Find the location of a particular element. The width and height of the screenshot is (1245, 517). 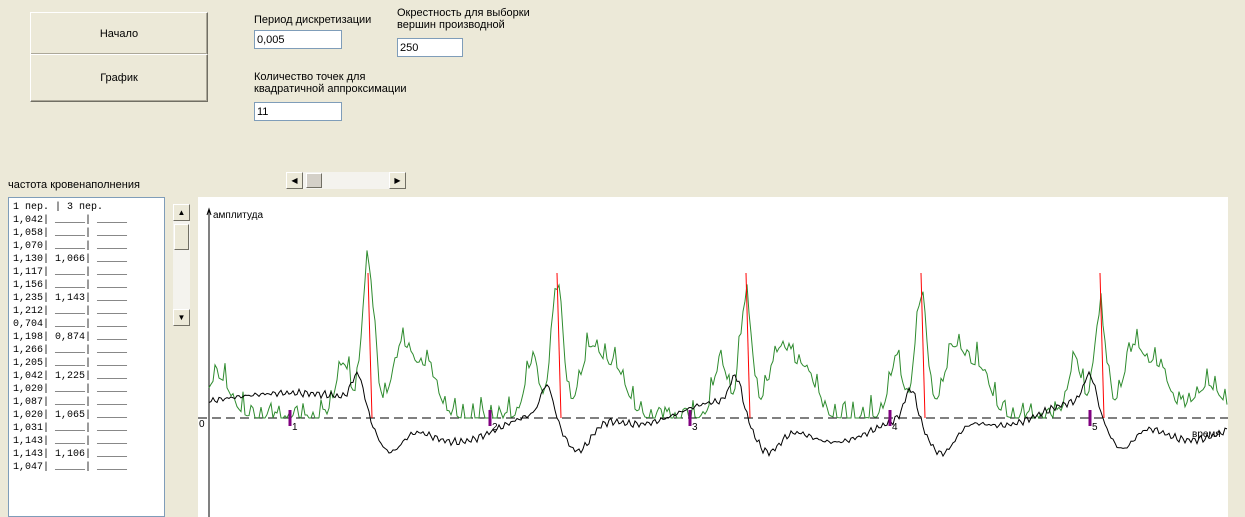

arrow-up-icon: ▲ is located at coordinates (181, 212).